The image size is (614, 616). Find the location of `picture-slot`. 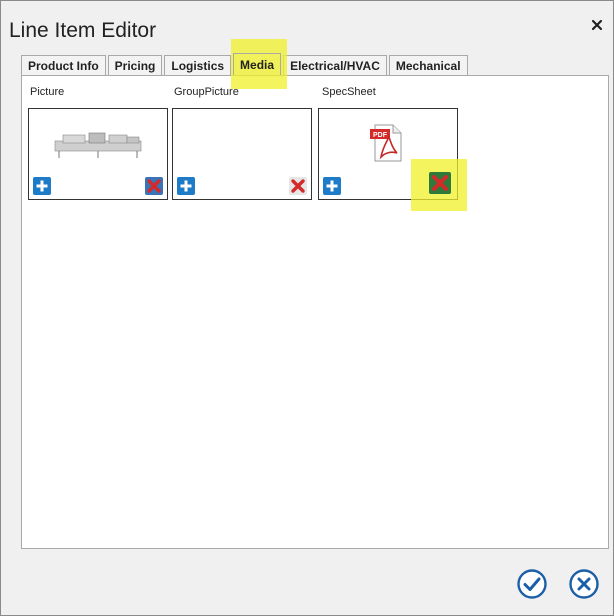

picture-slot is located at coordinates (98, 154).